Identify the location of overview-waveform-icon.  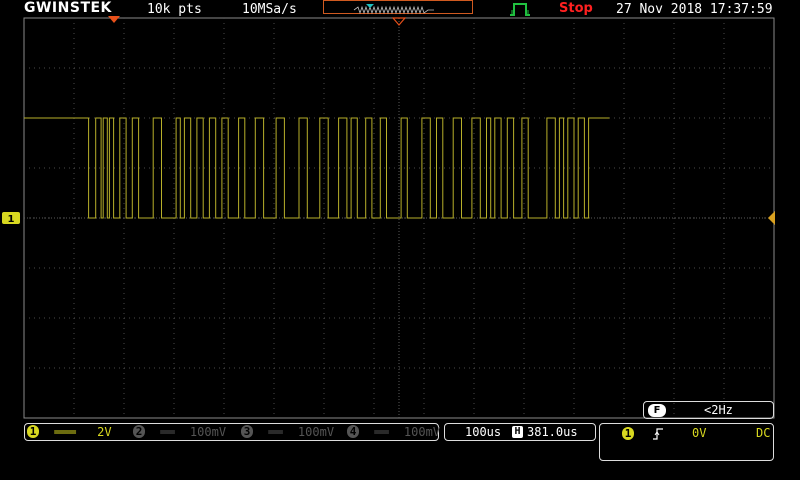
(393, 9).